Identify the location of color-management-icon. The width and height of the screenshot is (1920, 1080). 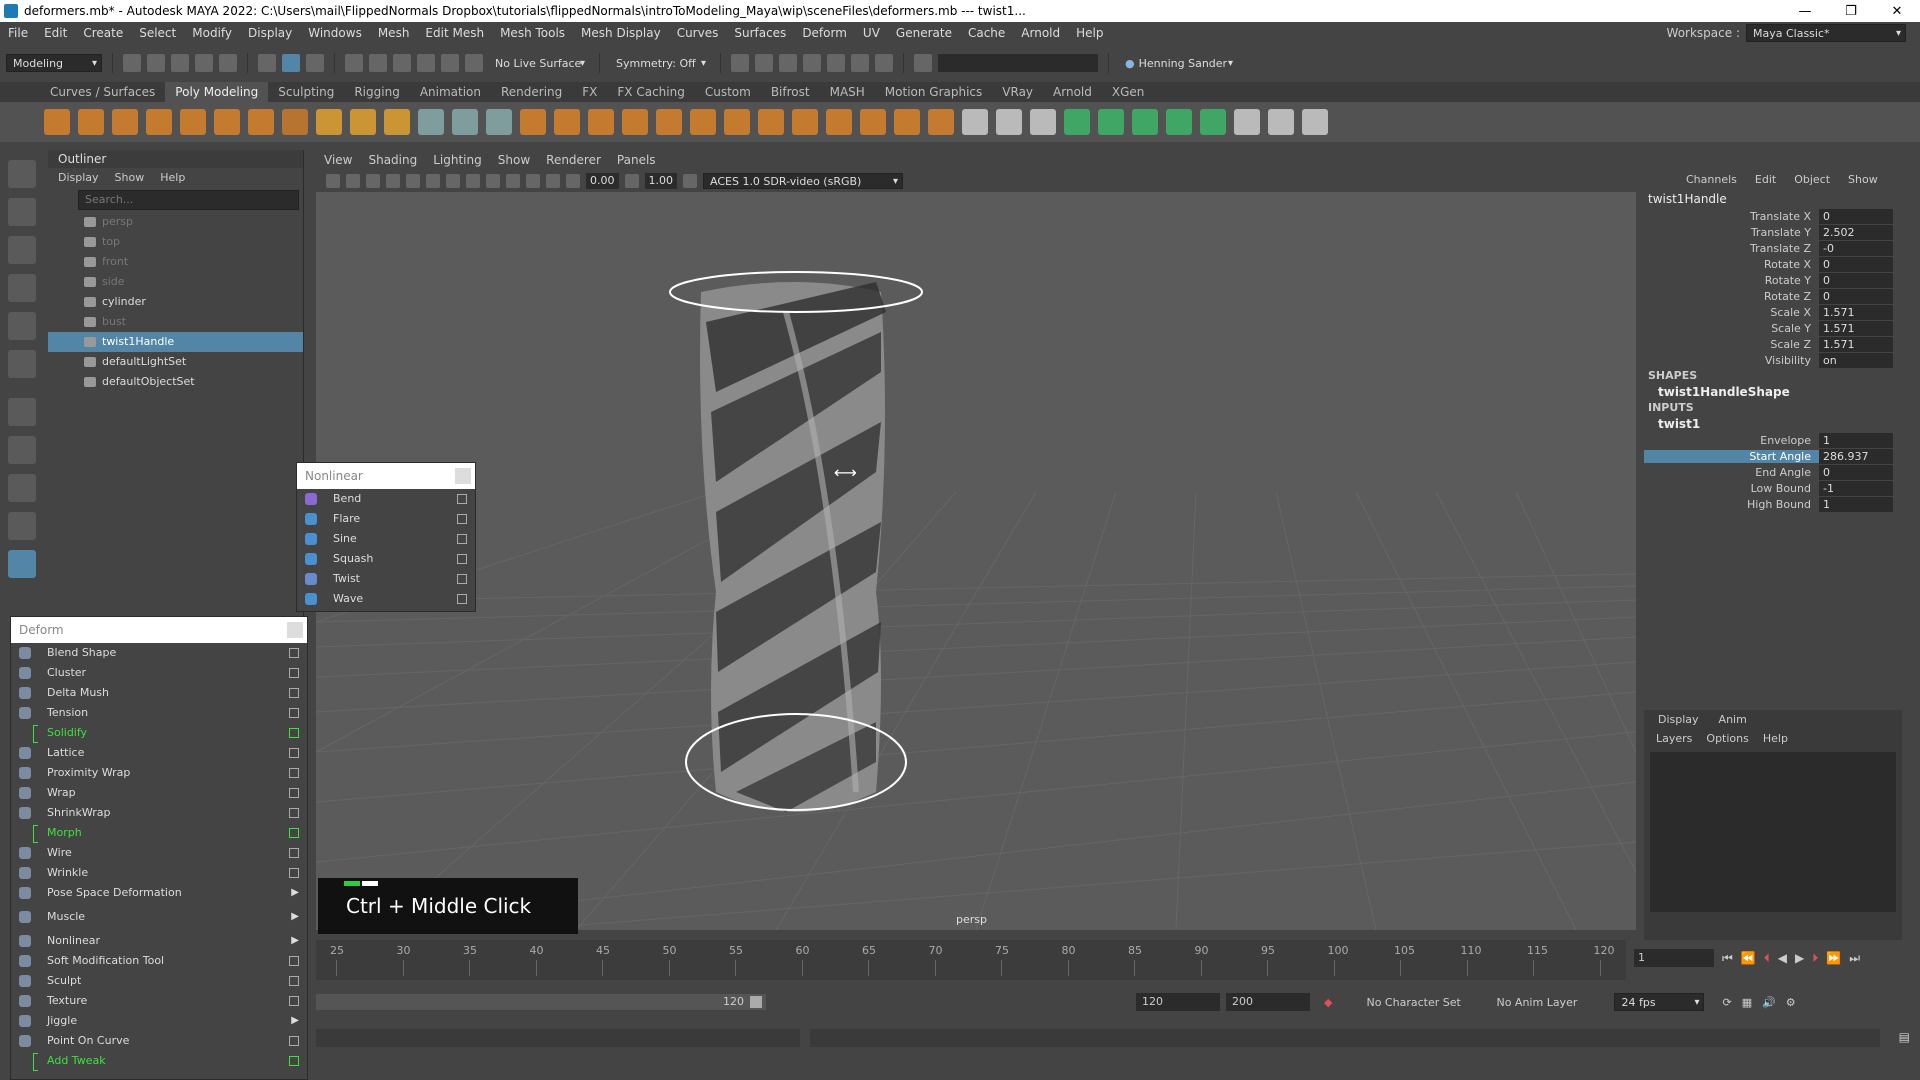
(690, 181).